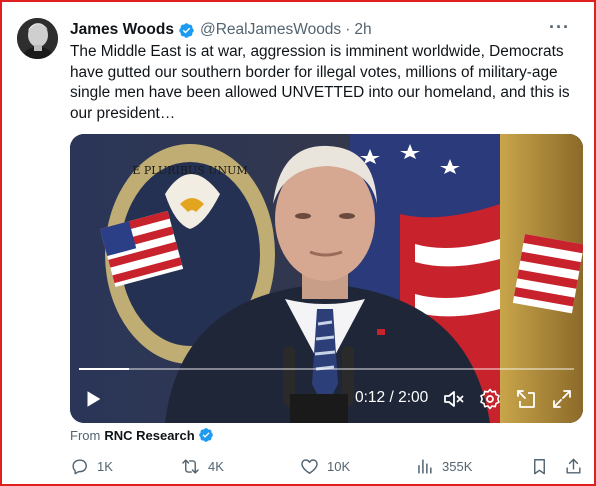 The width and height of the screenshot is (596, 486). What do you see at coordinates (104, 369) in the screenshot?
I see `video-progress-fill` at bounding box center [104, 369].